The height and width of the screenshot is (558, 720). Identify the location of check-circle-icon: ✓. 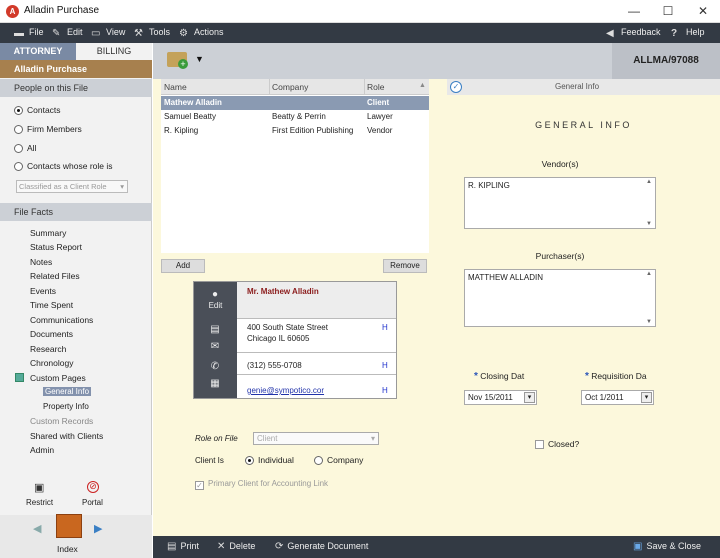
(456, 87).